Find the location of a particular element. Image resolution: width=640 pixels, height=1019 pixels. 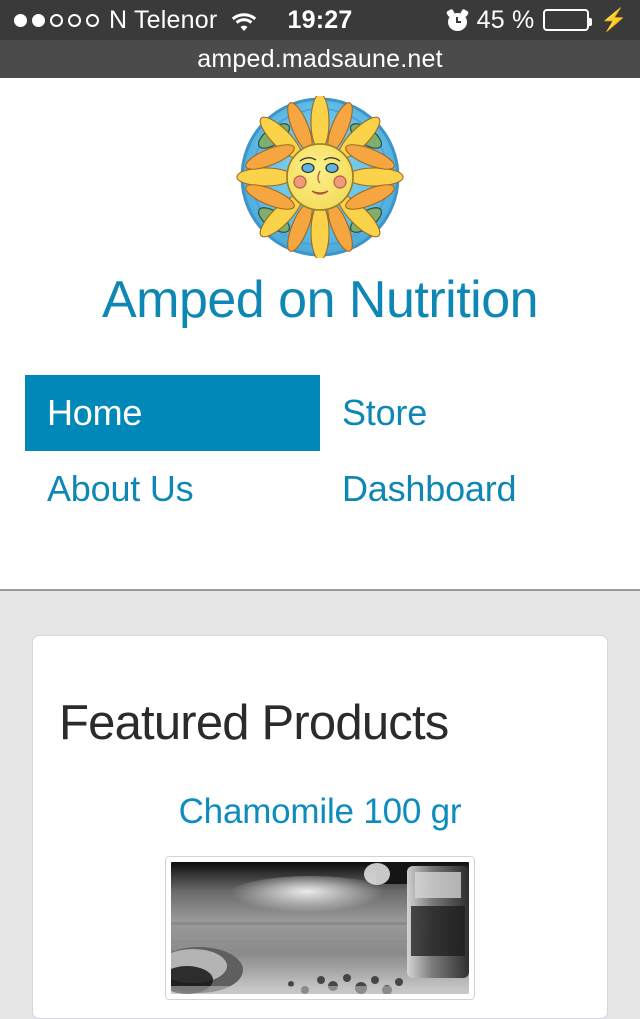

url-text: amped.madsaune.net is located at coordinates (319, 59).